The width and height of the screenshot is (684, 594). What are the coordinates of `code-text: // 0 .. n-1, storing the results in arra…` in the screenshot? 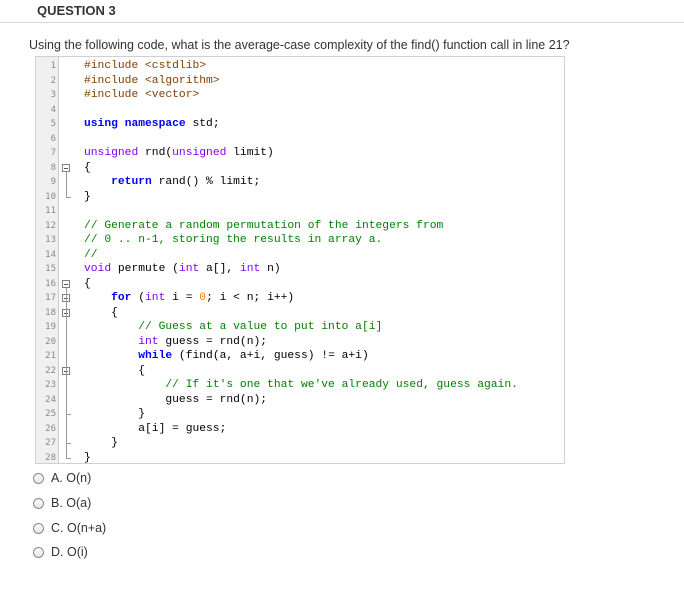 It's located at (233, 240).